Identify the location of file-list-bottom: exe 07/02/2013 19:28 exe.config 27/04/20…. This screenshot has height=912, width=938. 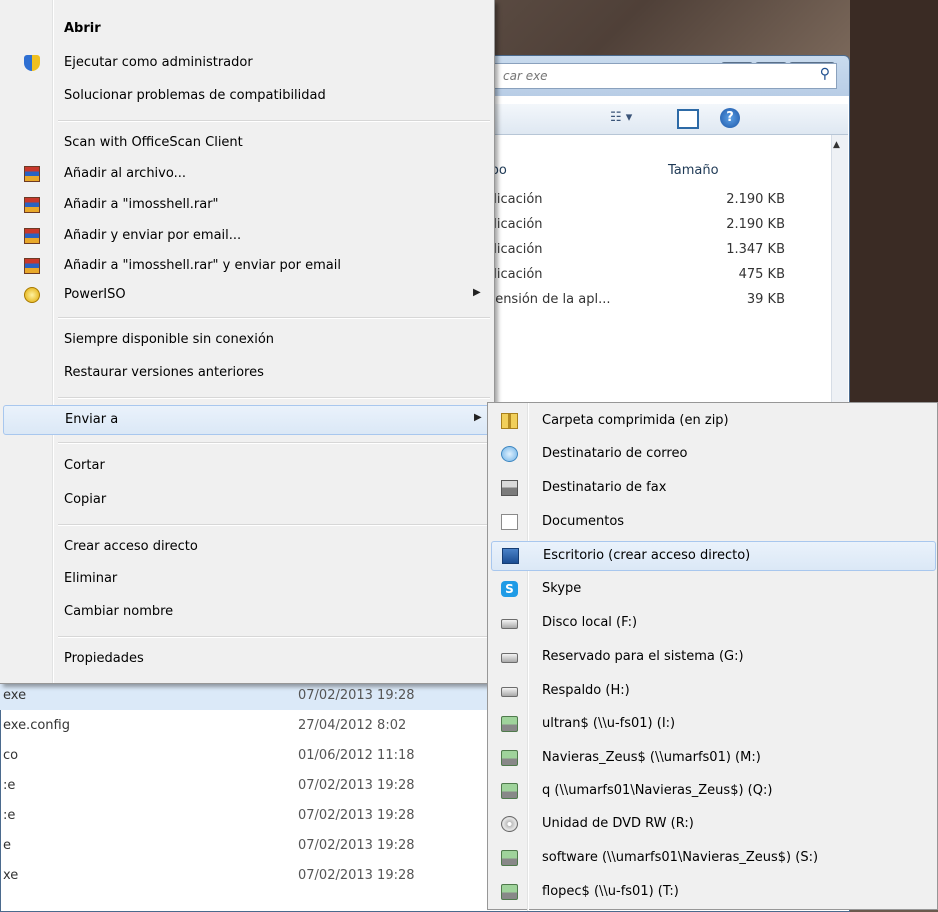
(245, 785).